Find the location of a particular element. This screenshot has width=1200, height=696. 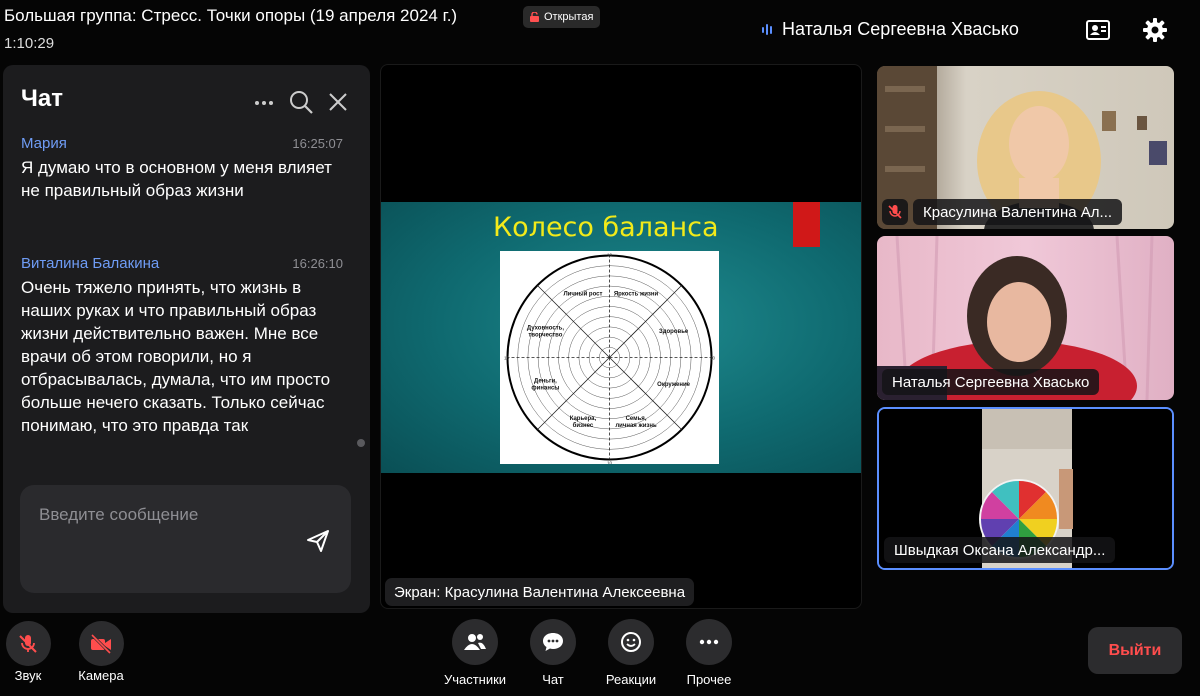

camera-label: Камера is located at coordinates (101, 675).